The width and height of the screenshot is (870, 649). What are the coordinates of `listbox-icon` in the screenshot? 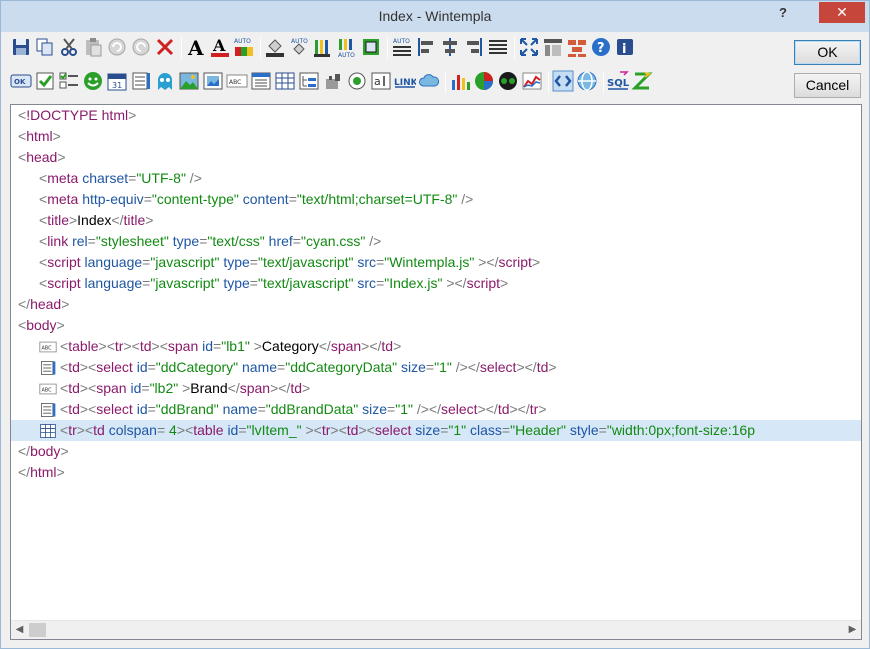 It's located at (141, 81).